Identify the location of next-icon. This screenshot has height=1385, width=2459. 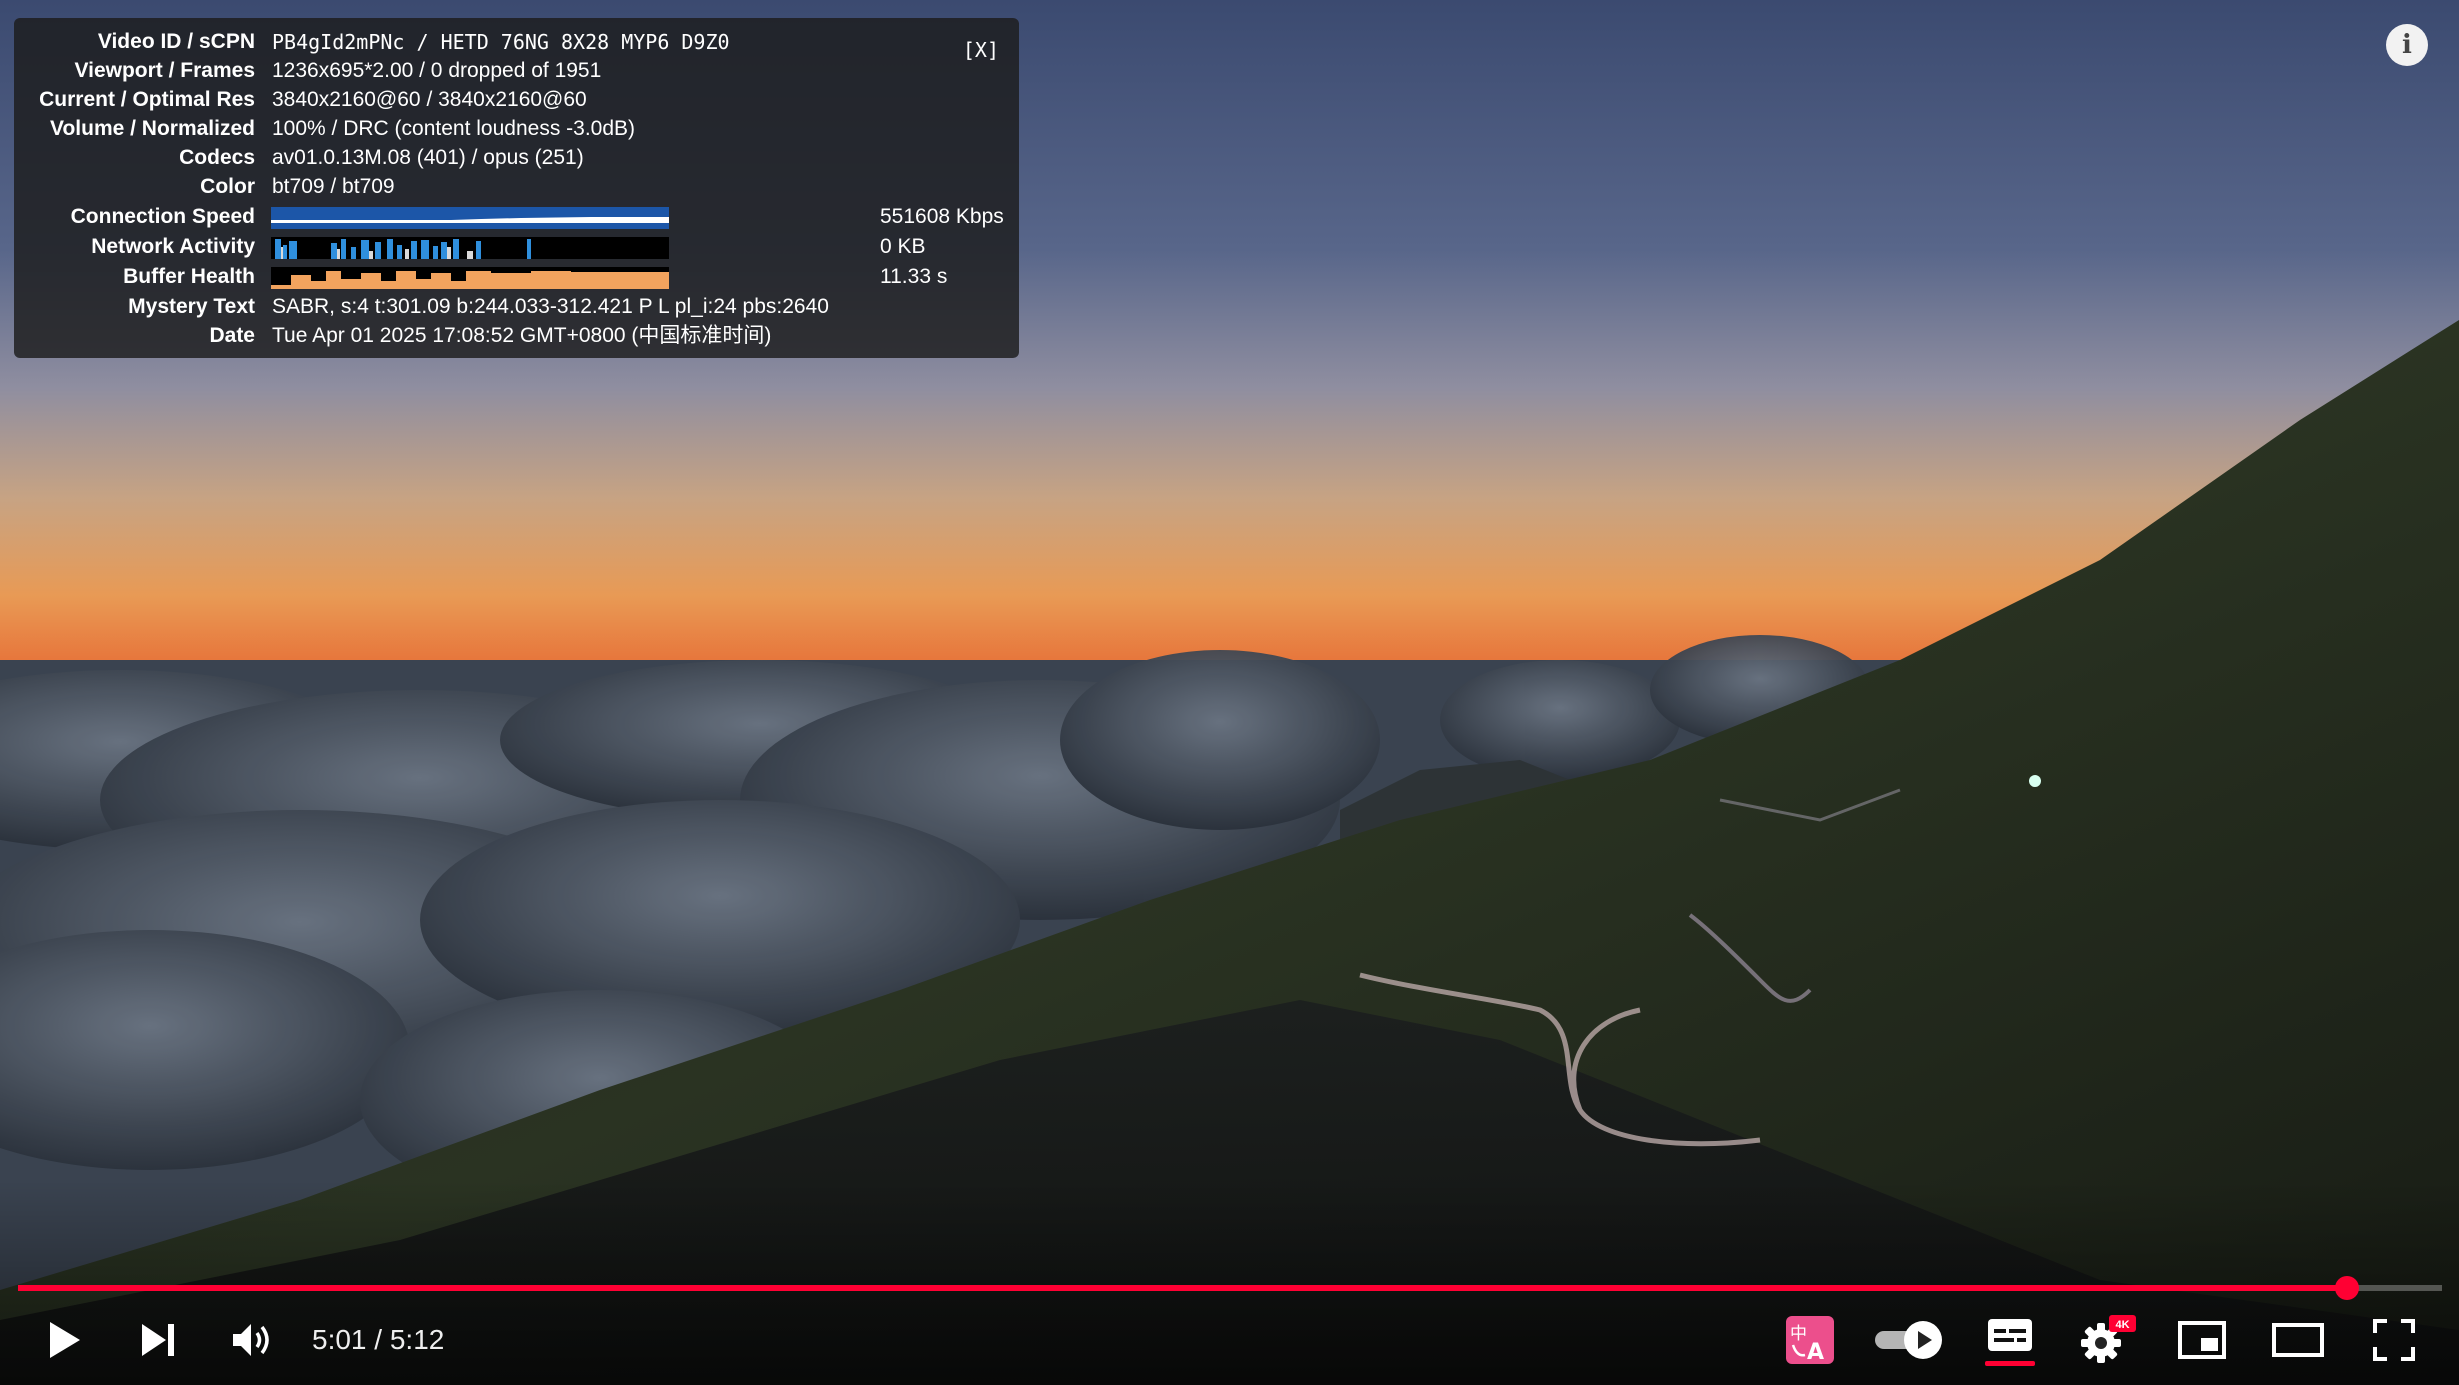
(158, 1340).